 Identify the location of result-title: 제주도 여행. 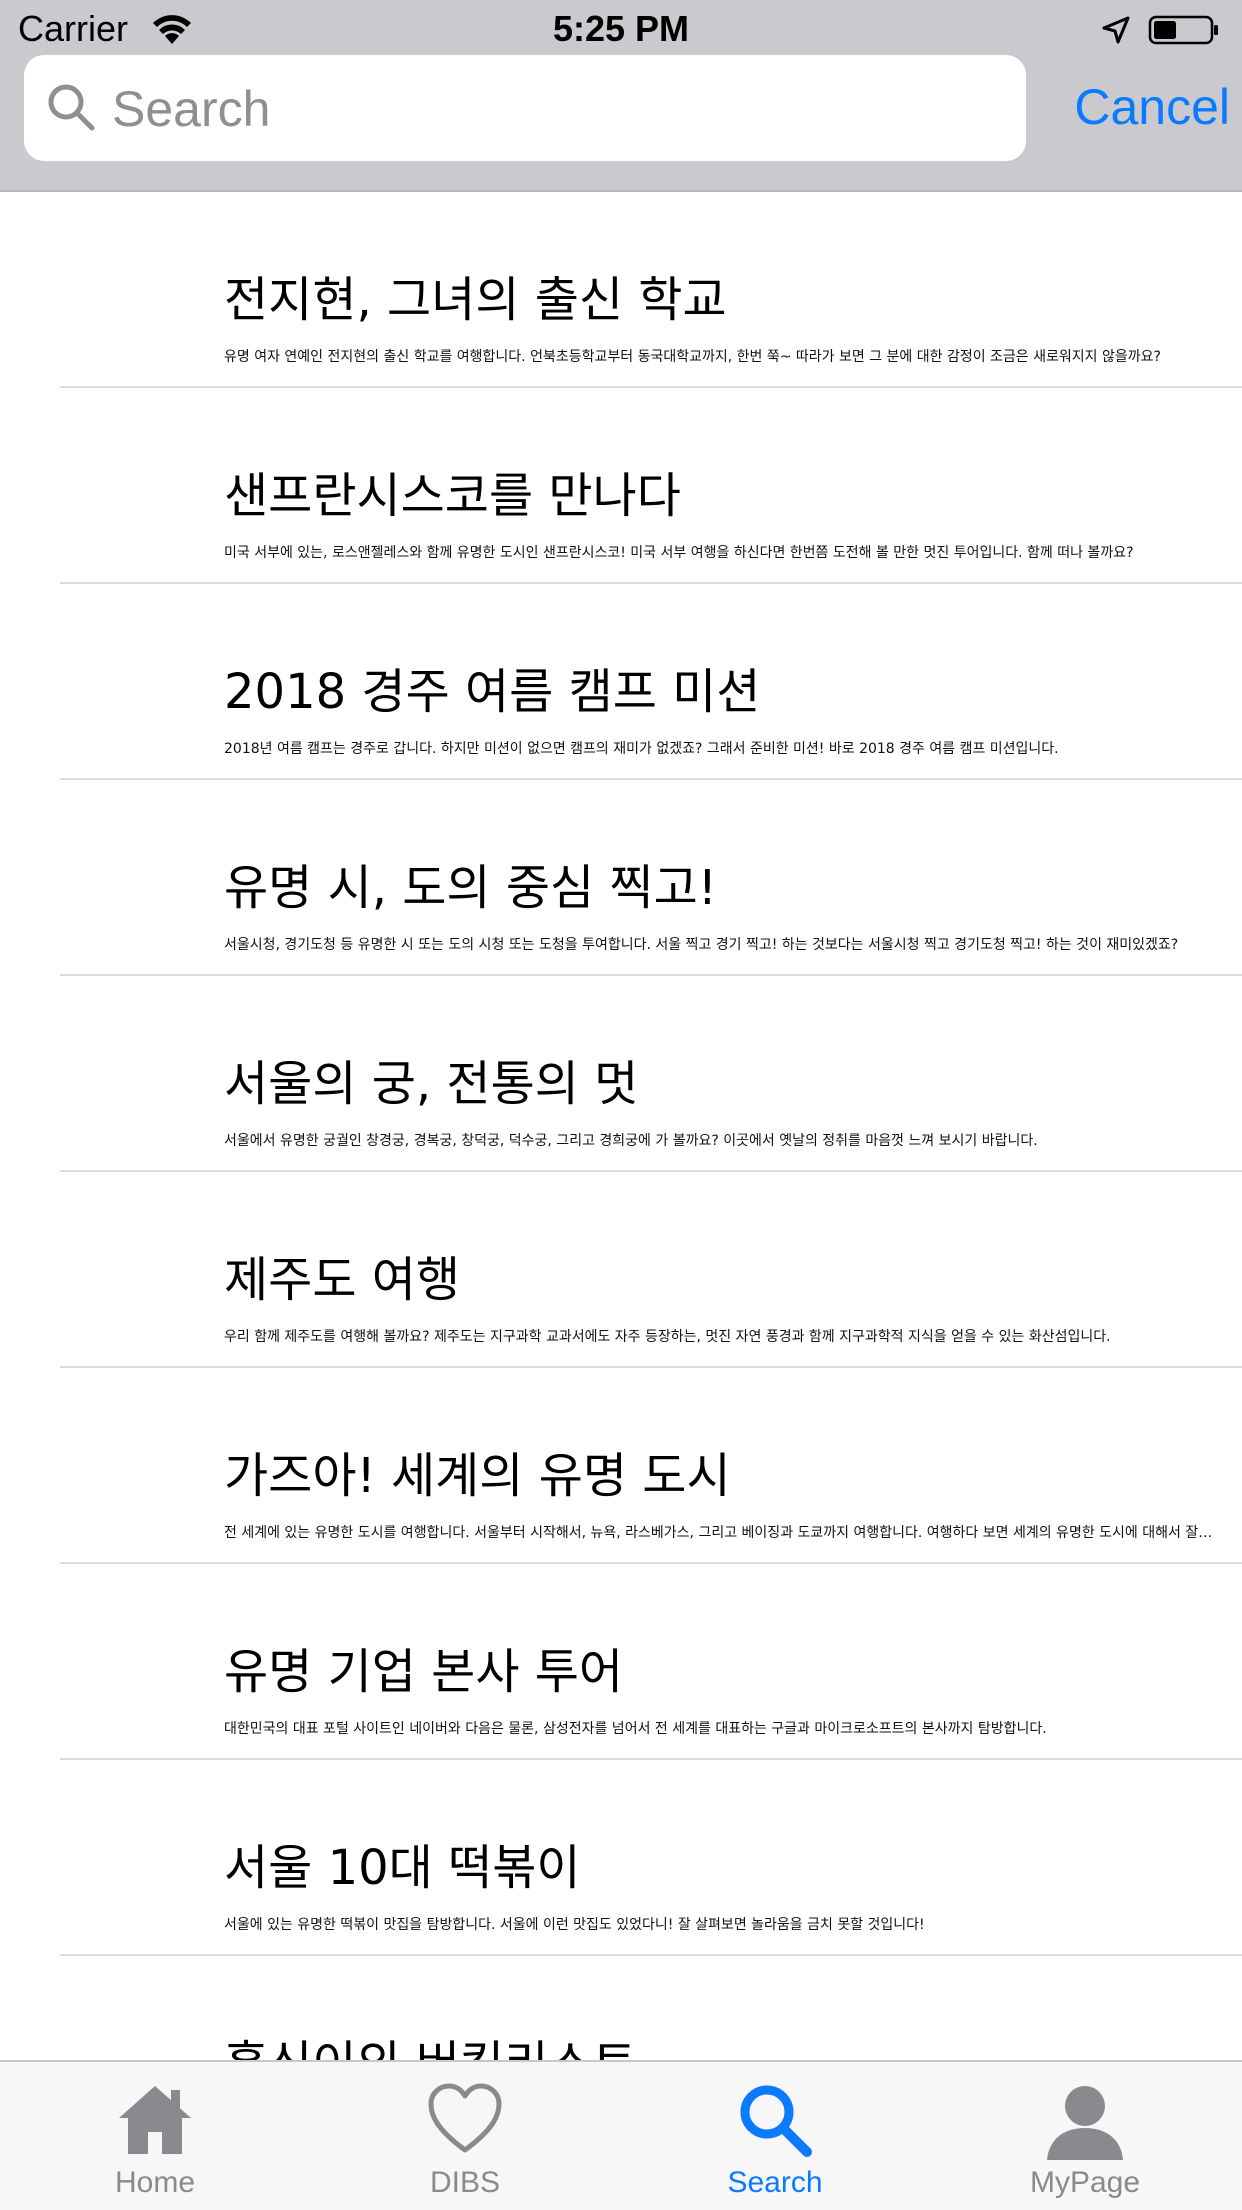
(342, 1280).